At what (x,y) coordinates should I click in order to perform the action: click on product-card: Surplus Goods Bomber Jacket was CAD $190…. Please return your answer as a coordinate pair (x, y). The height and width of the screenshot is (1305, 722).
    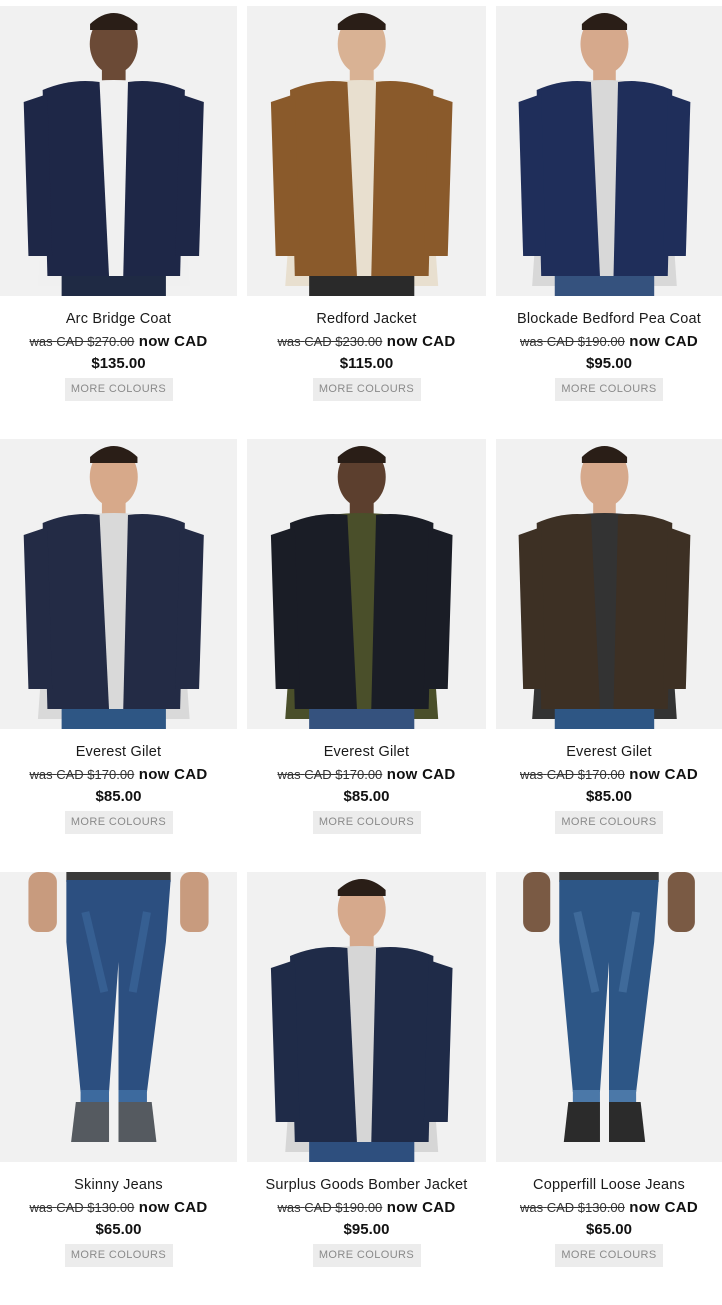
    Looking at the image, I should click on (366, 1088).